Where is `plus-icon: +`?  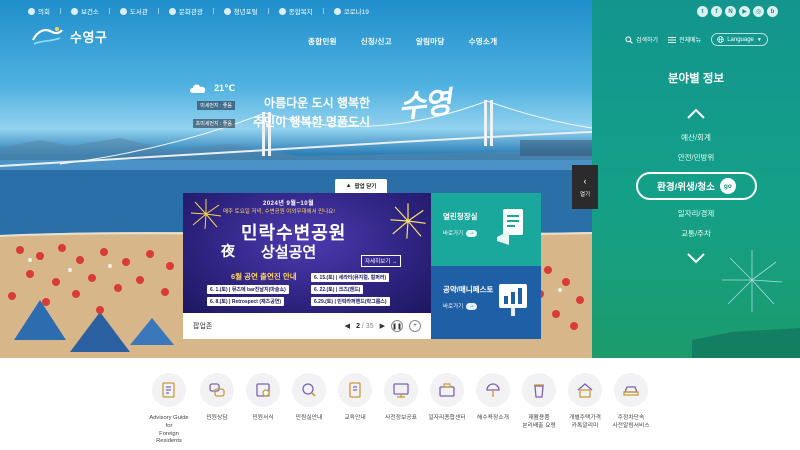
plus-icon: + is located at coordinates (415, 326).